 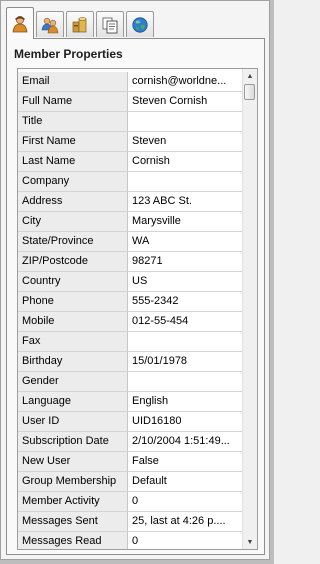 I want to click on property-row: Fax, so click(x=130, y=342).